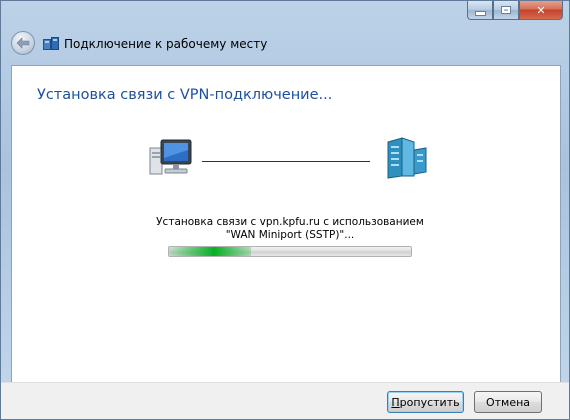 This screenshot has width=570, height=420. I want to click on connection-line, so click(286, 161).